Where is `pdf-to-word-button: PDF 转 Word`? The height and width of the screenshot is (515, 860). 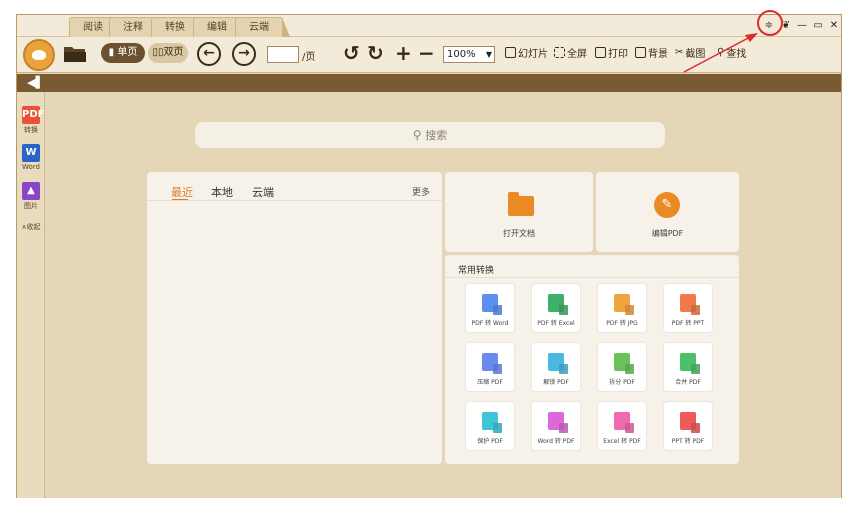
pdf-to-word-button: PDF 转 Word is located at coordinates (490, 308).